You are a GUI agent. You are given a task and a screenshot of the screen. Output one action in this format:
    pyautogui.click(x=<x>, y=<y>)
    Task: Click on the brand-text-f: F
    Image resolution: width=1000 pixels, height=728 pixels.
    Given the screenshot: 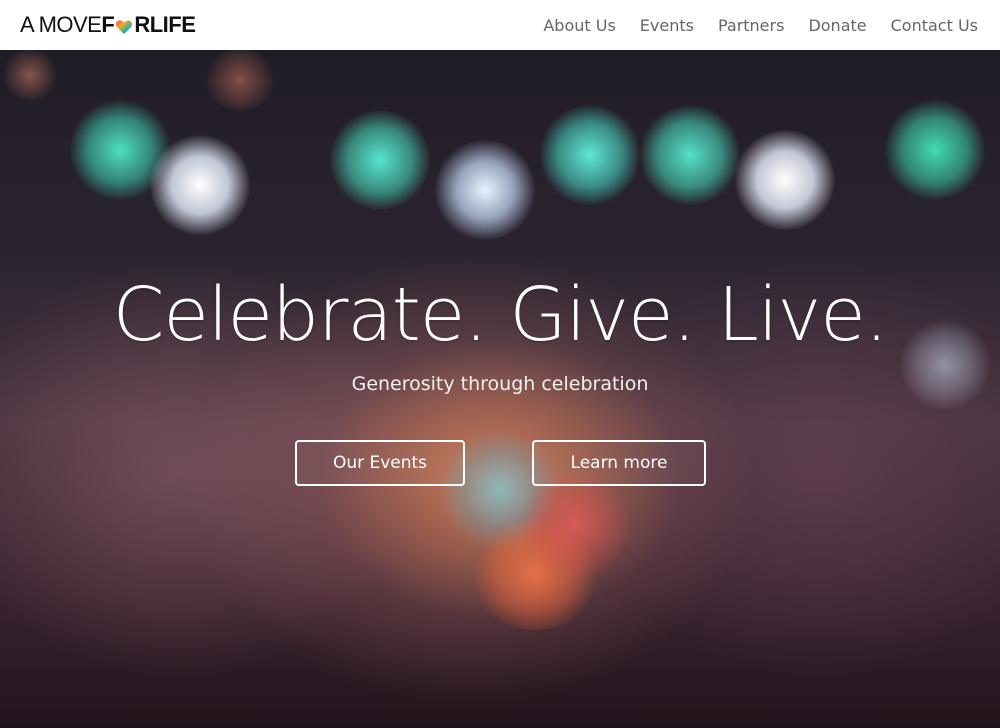 What is the action you would take?
    pyautogui.click(x=108, y=24)
    